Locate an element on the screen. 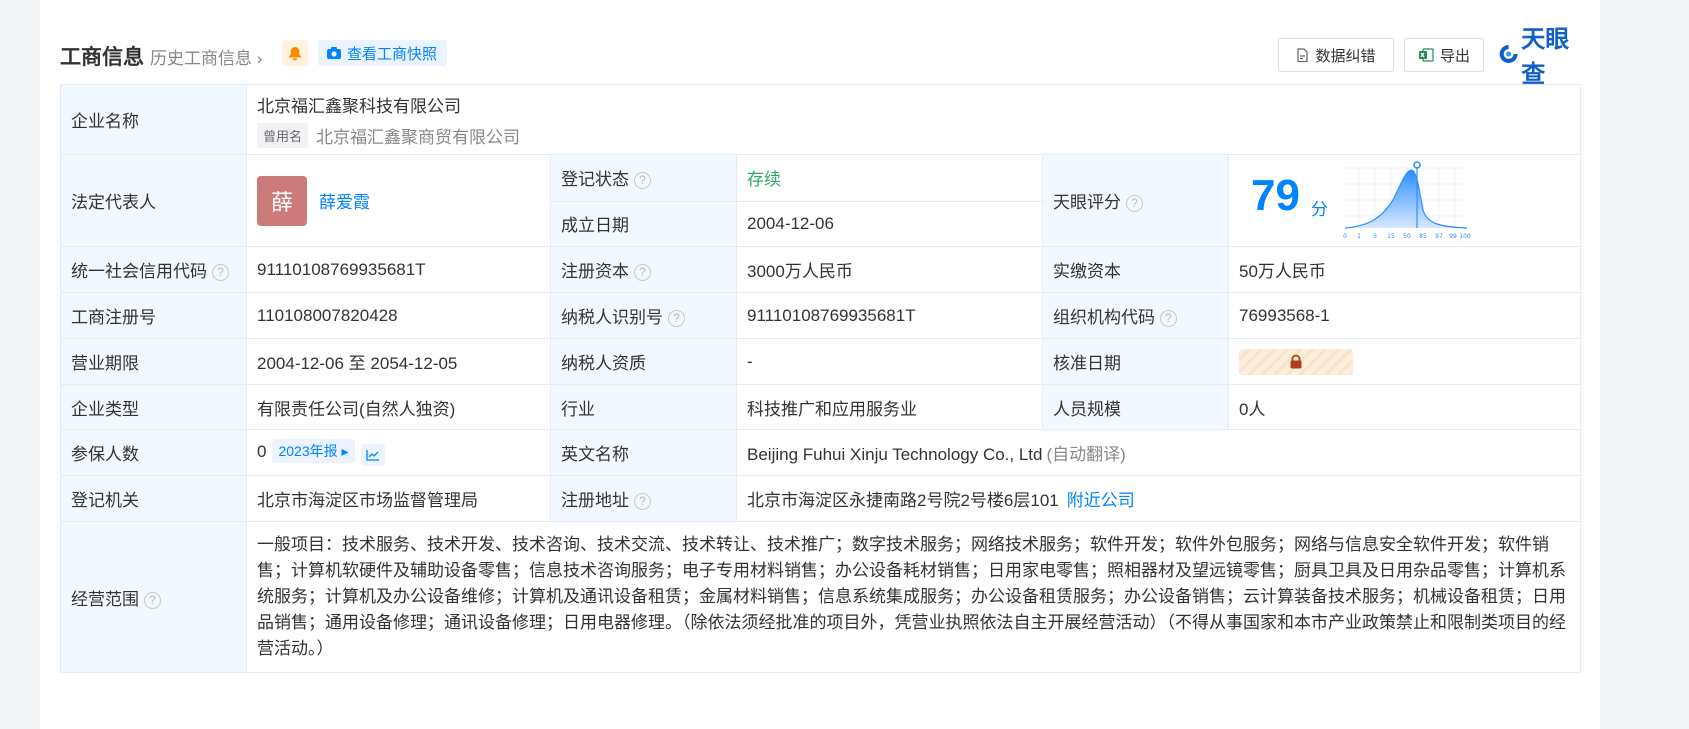  tick-label: 1 is located at coordinates (1359, 236).